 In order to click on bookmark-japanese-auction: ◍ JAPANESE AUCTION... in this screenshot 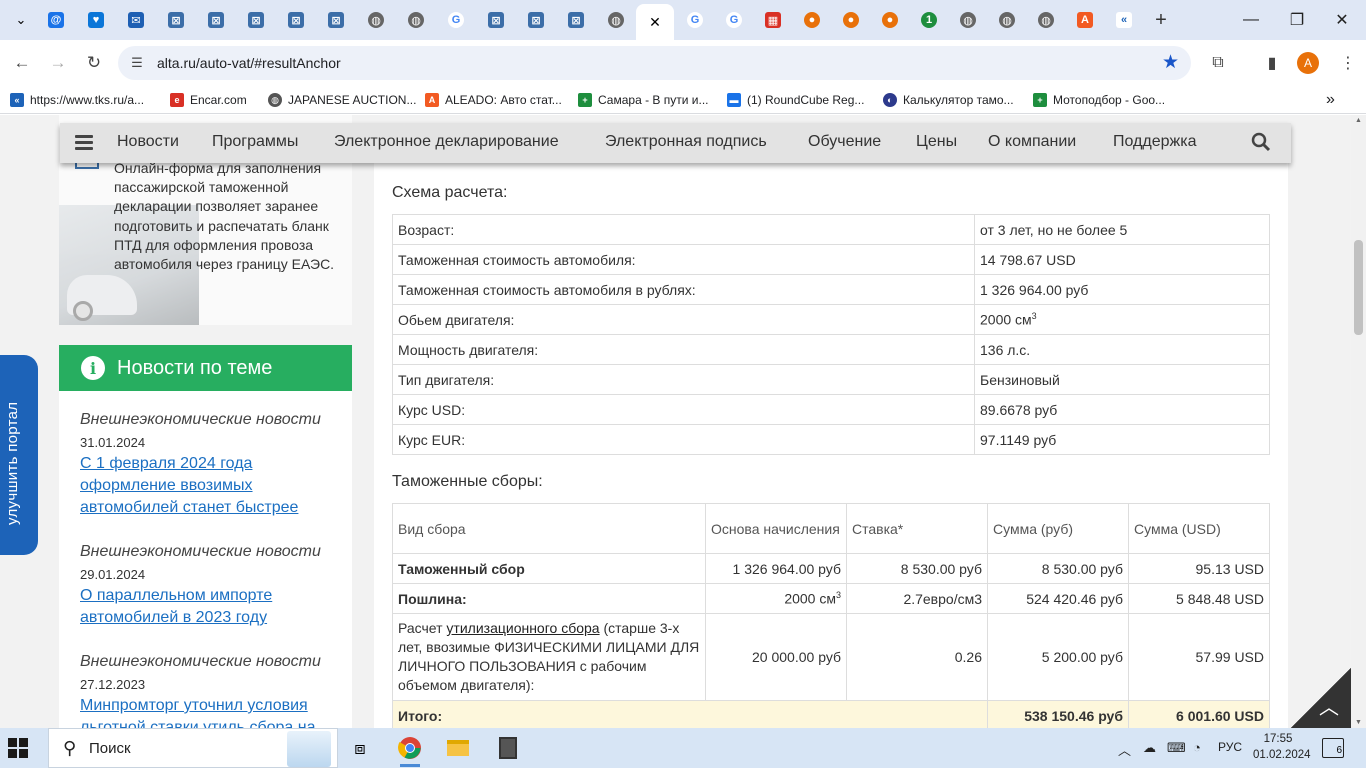, I will do `click(342, 100)`.